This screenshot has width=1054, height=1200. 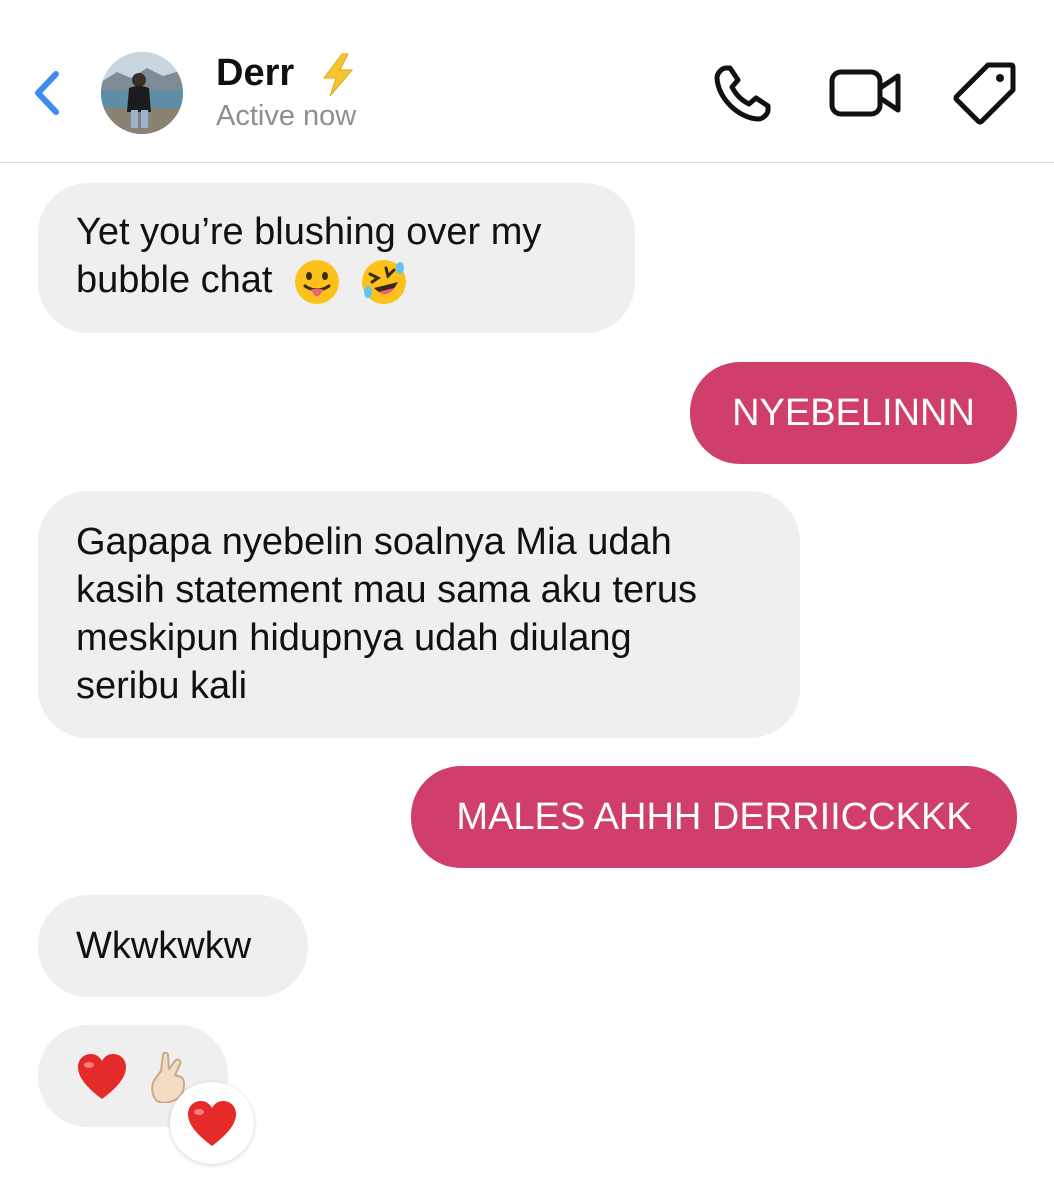 I want to click on contact-name: Derr, so click(x=255, y=73).